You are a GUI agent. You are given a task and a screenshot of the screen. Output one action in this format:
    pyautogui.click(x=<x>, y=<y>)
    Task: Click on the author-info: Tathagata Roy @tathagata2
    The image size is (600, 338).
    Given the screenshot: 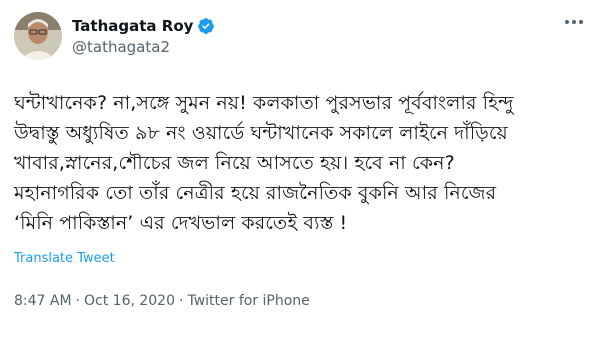 What is the action you would take?
    pyautogui.click(x=143, y=36)
    